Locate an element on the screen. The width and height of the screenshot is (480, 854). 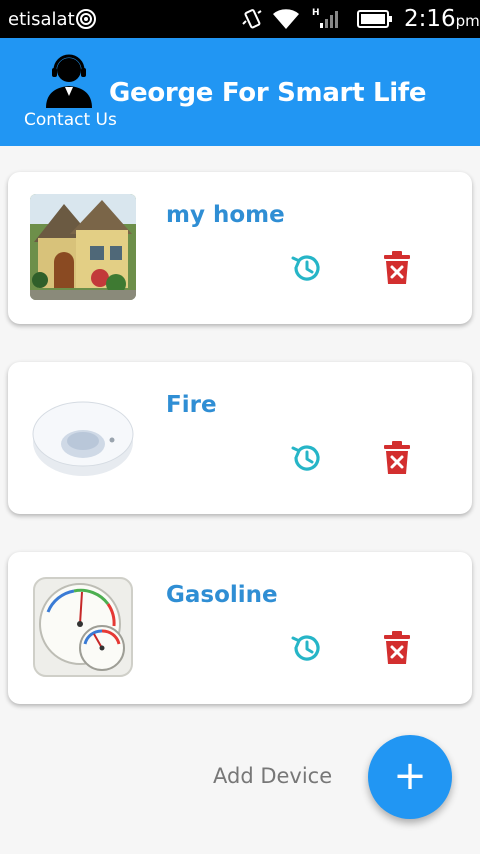
support-agent-icon is located at coordinates (69, 81).